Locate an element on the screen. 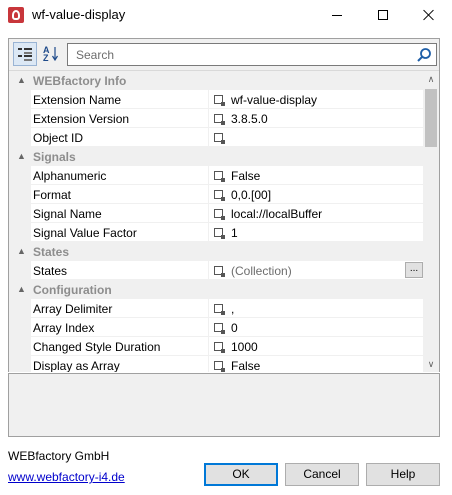 The width and height of the screenshot is (452, 495). scrollbar-thumb is located at coordinates (431, 118).